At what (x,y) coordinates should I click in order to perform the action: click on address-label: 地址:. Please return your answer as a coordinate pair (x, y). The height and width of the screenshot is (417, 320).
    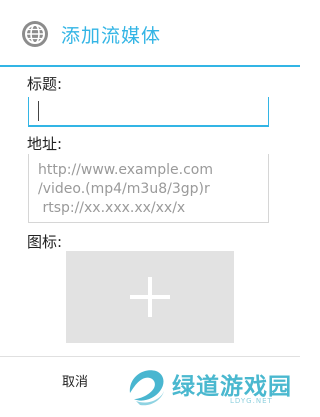
    Looking at the image, I should click on (45, 144).